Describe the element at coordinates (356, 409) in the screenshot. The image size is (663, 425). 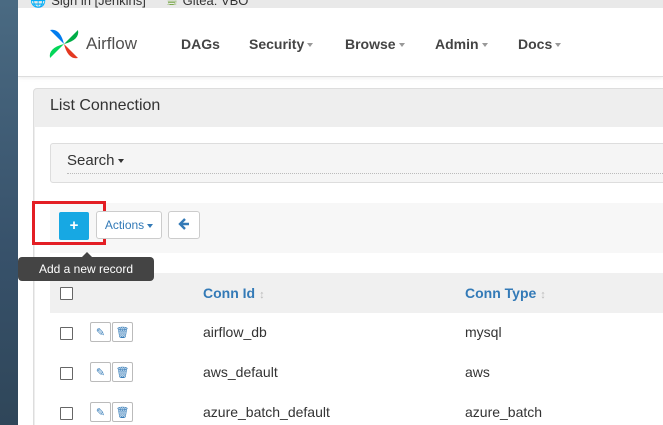
I see `table-row: ✎ 🗑 azure_batch_default azure_batch` at that location.